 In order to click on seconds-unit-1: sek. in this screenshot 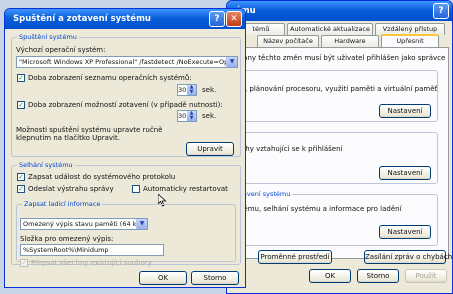, I will do `click(209, 90)`.